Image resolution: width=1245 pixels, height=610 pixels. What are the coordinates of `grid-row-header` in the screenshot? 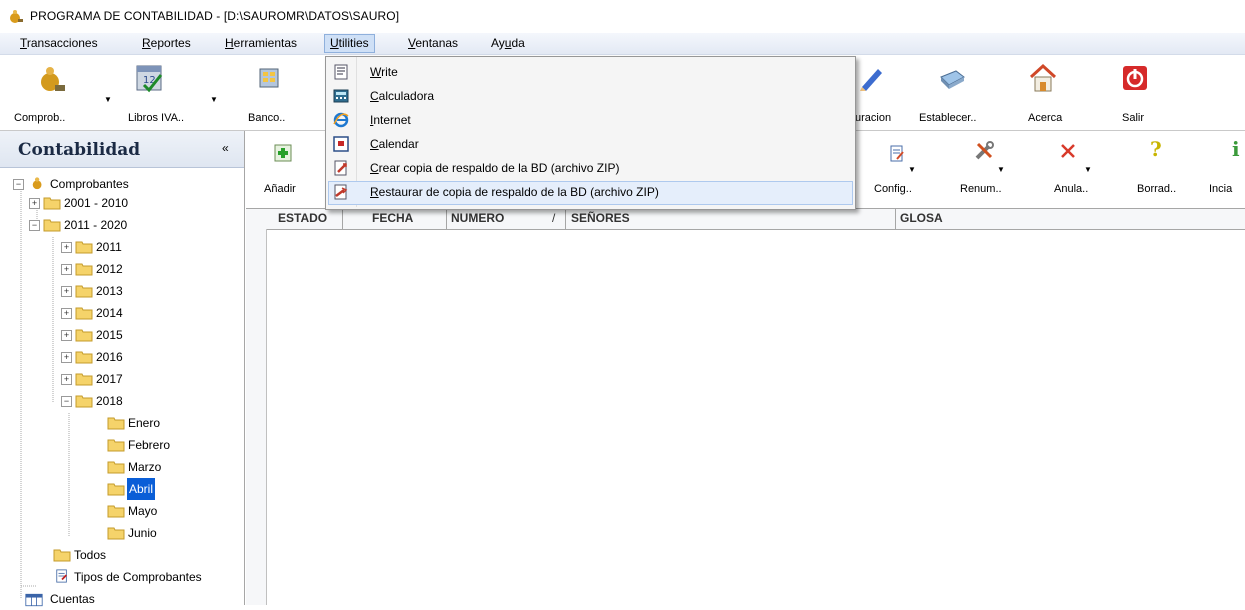 It's located at (256, 417).